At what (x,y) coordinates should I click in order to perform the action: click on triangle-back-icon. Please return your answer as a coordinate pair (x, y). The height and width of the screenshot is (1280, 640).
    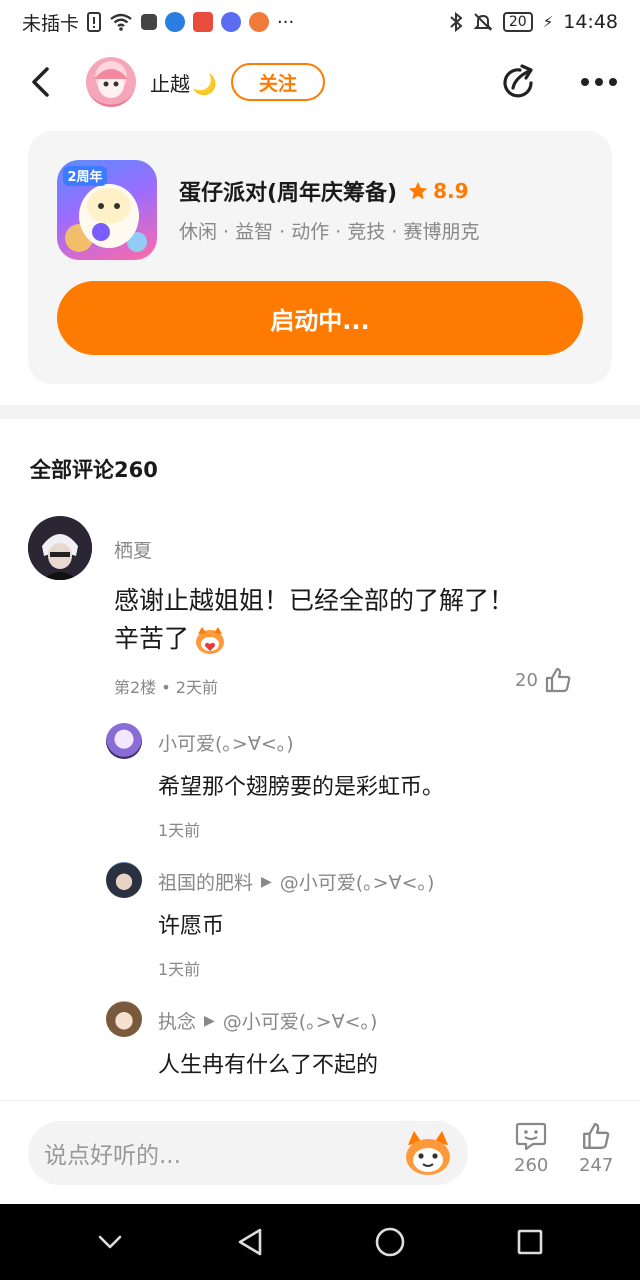
    Looking at the image, I should click on (250, 1242).